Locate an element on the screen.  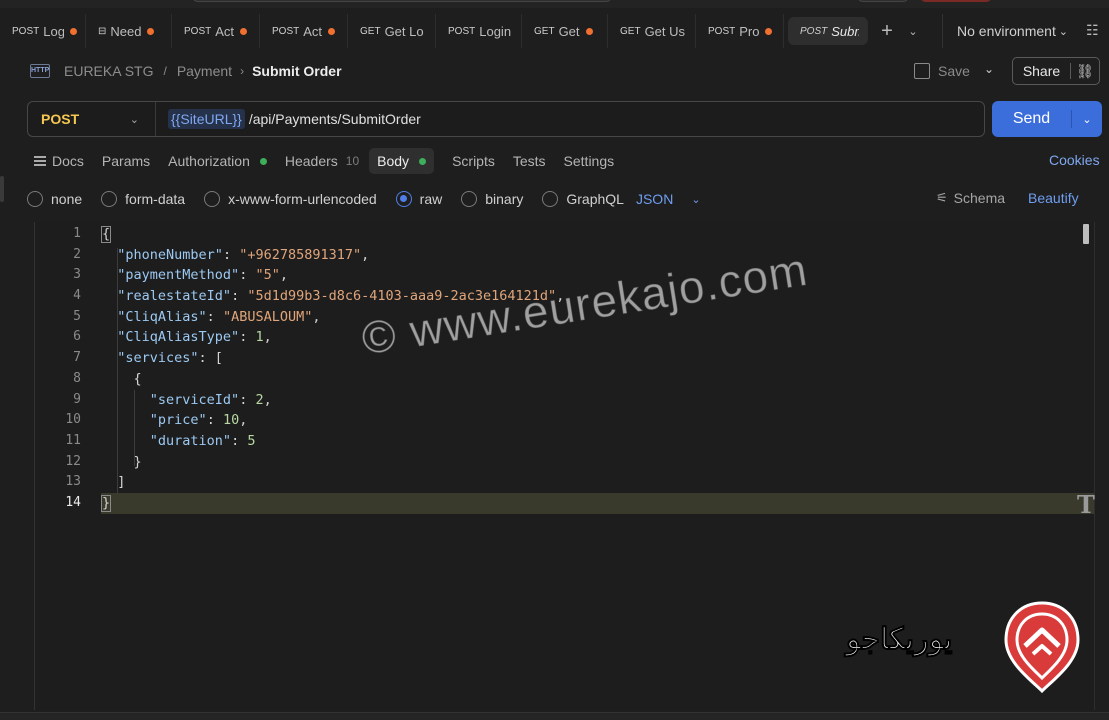
json-key: "paymentMethod" is located at coordinates (178, 275).